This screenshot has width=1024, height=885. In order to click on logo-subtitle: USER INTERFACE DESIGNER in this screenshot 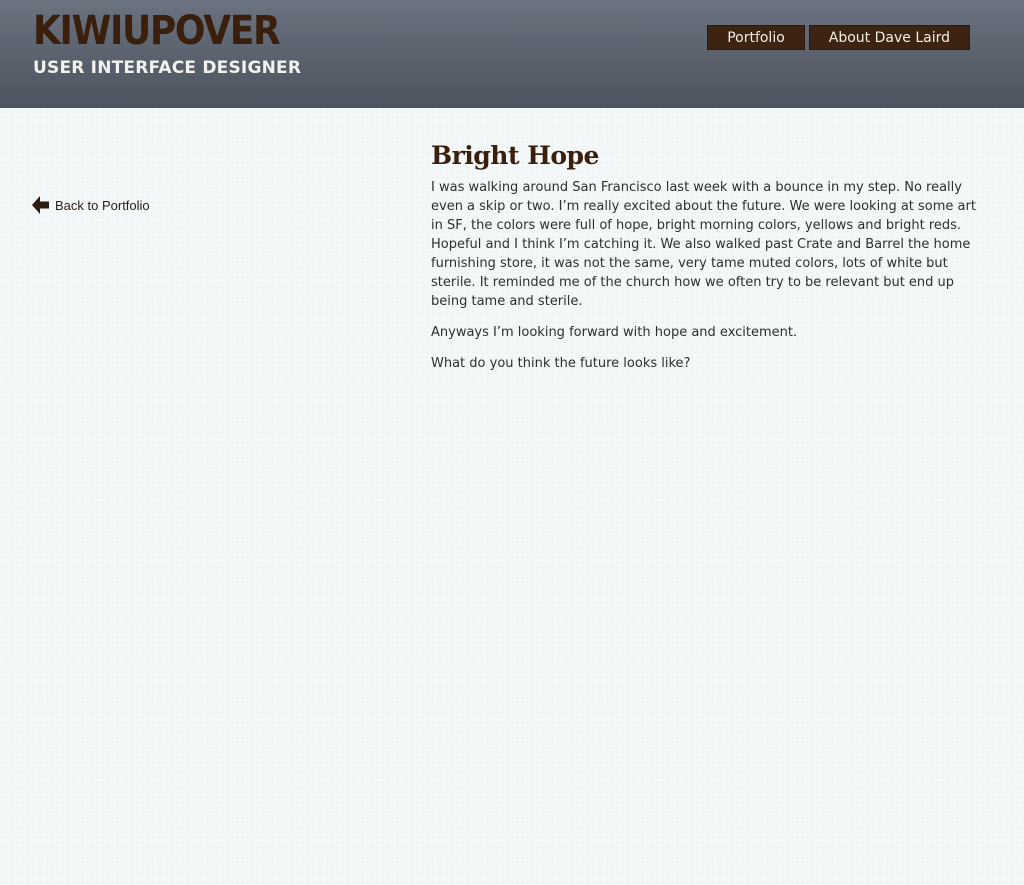, I will do `click(167, 68)`.